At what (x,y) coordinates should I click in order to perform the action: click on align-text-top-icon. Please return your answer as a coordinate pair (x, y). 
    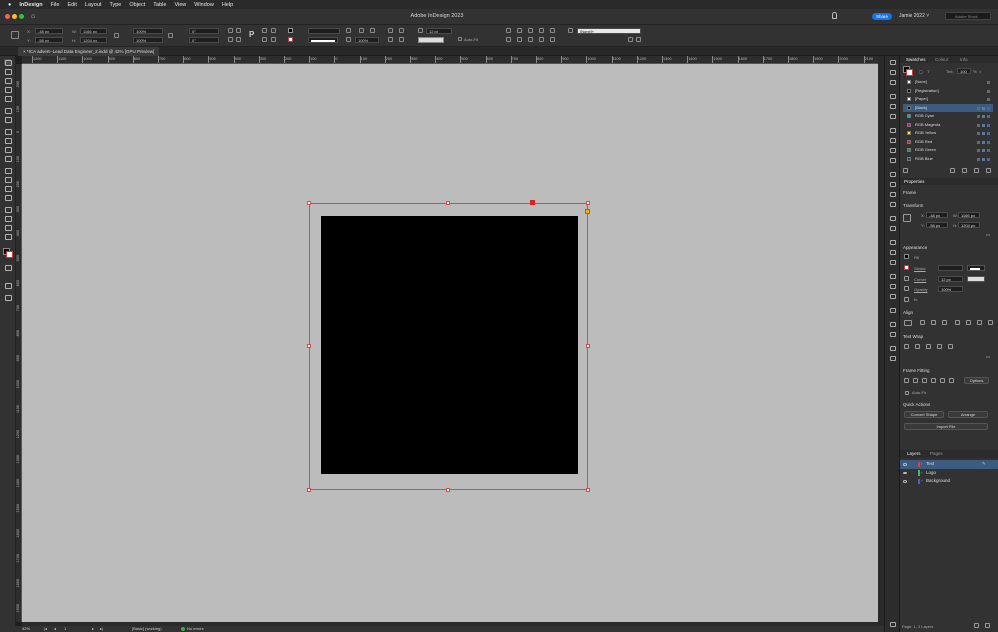
    Looking at the image, I should click on (390, 30).